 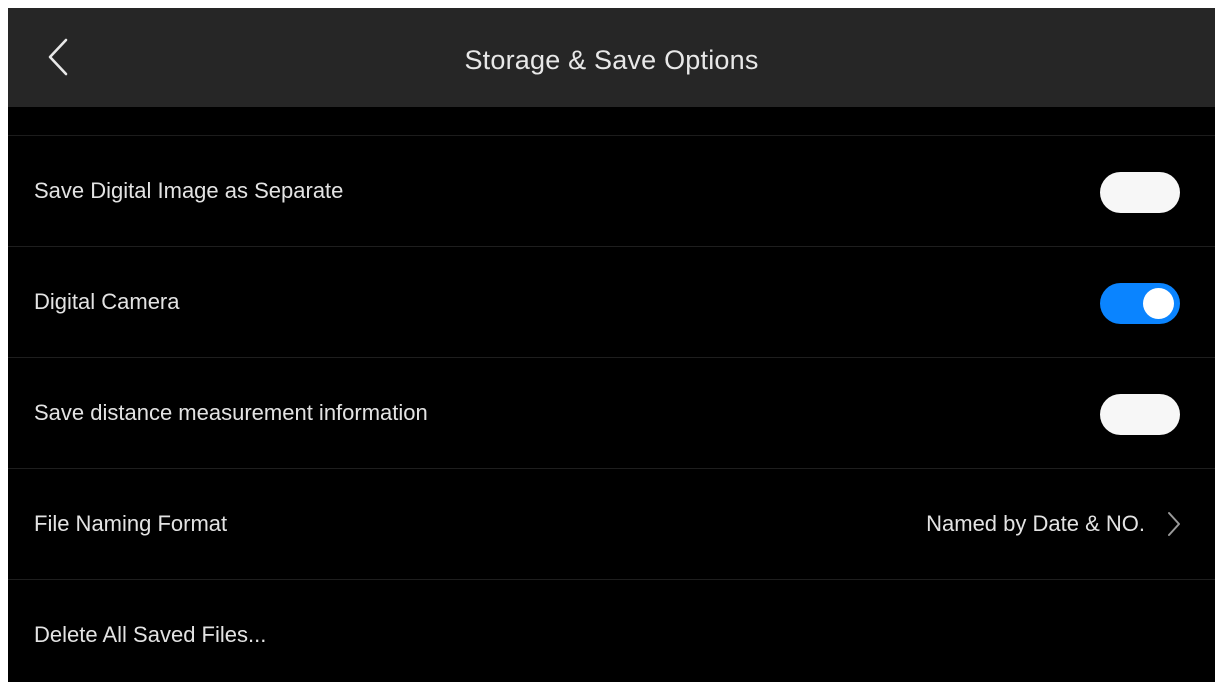 What do you see at coordinates (1174, 524) in the screenshot?
I see `chevron-right-icon` at bounding box center [1174, 524].